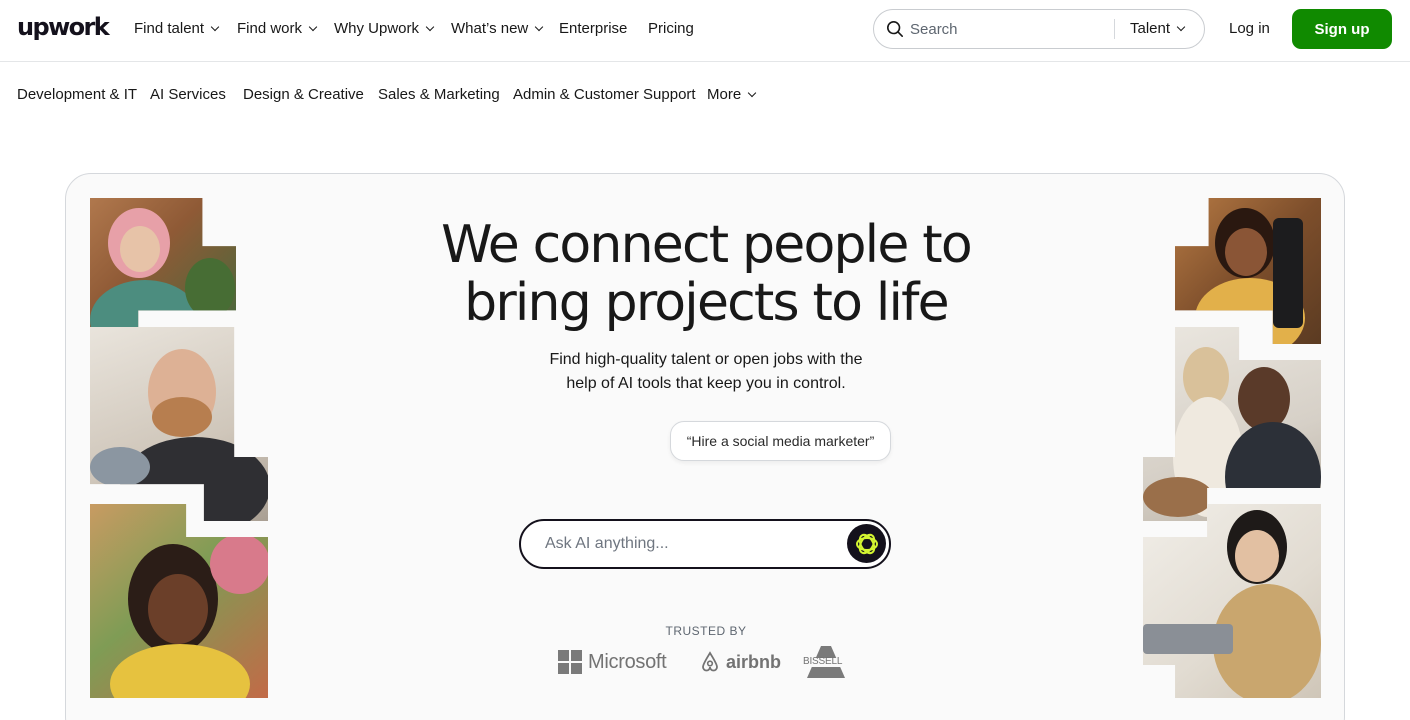 The image size is (1410, 720). I want to click on nav-pricing-label: Pricing, so click(671, 28).